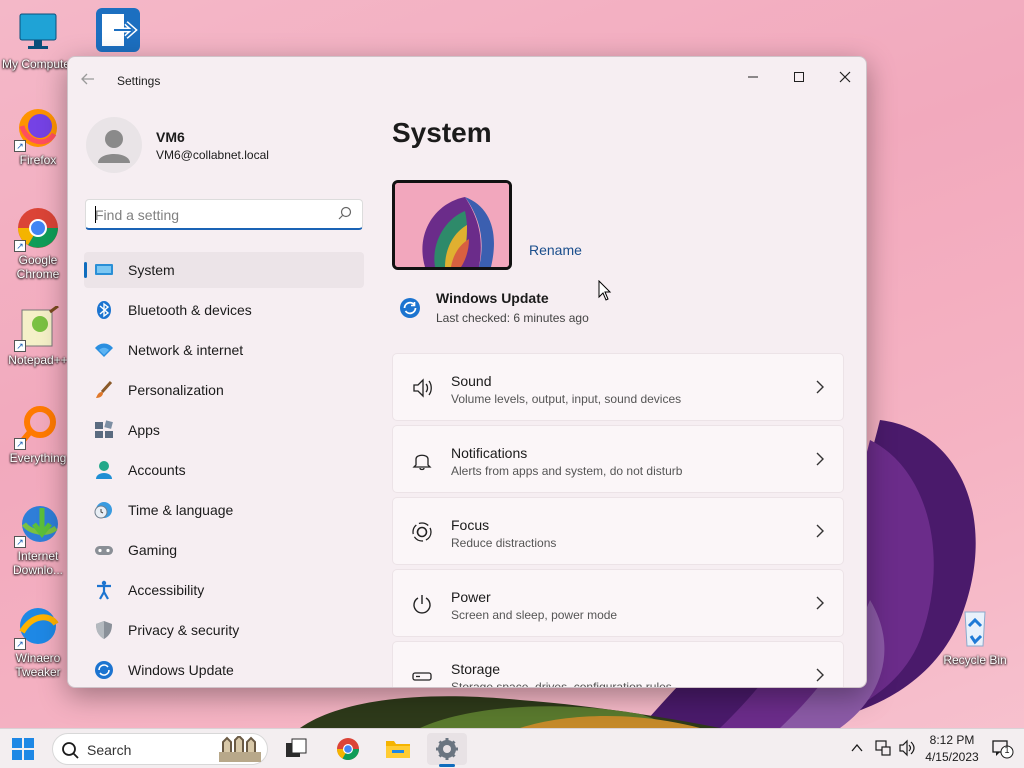 The height and width of the screenshot is (768, 1024). What do you see at coordinates (844, 77) in the screenshot?
I see `close-button` at bounding box center [844, 77].